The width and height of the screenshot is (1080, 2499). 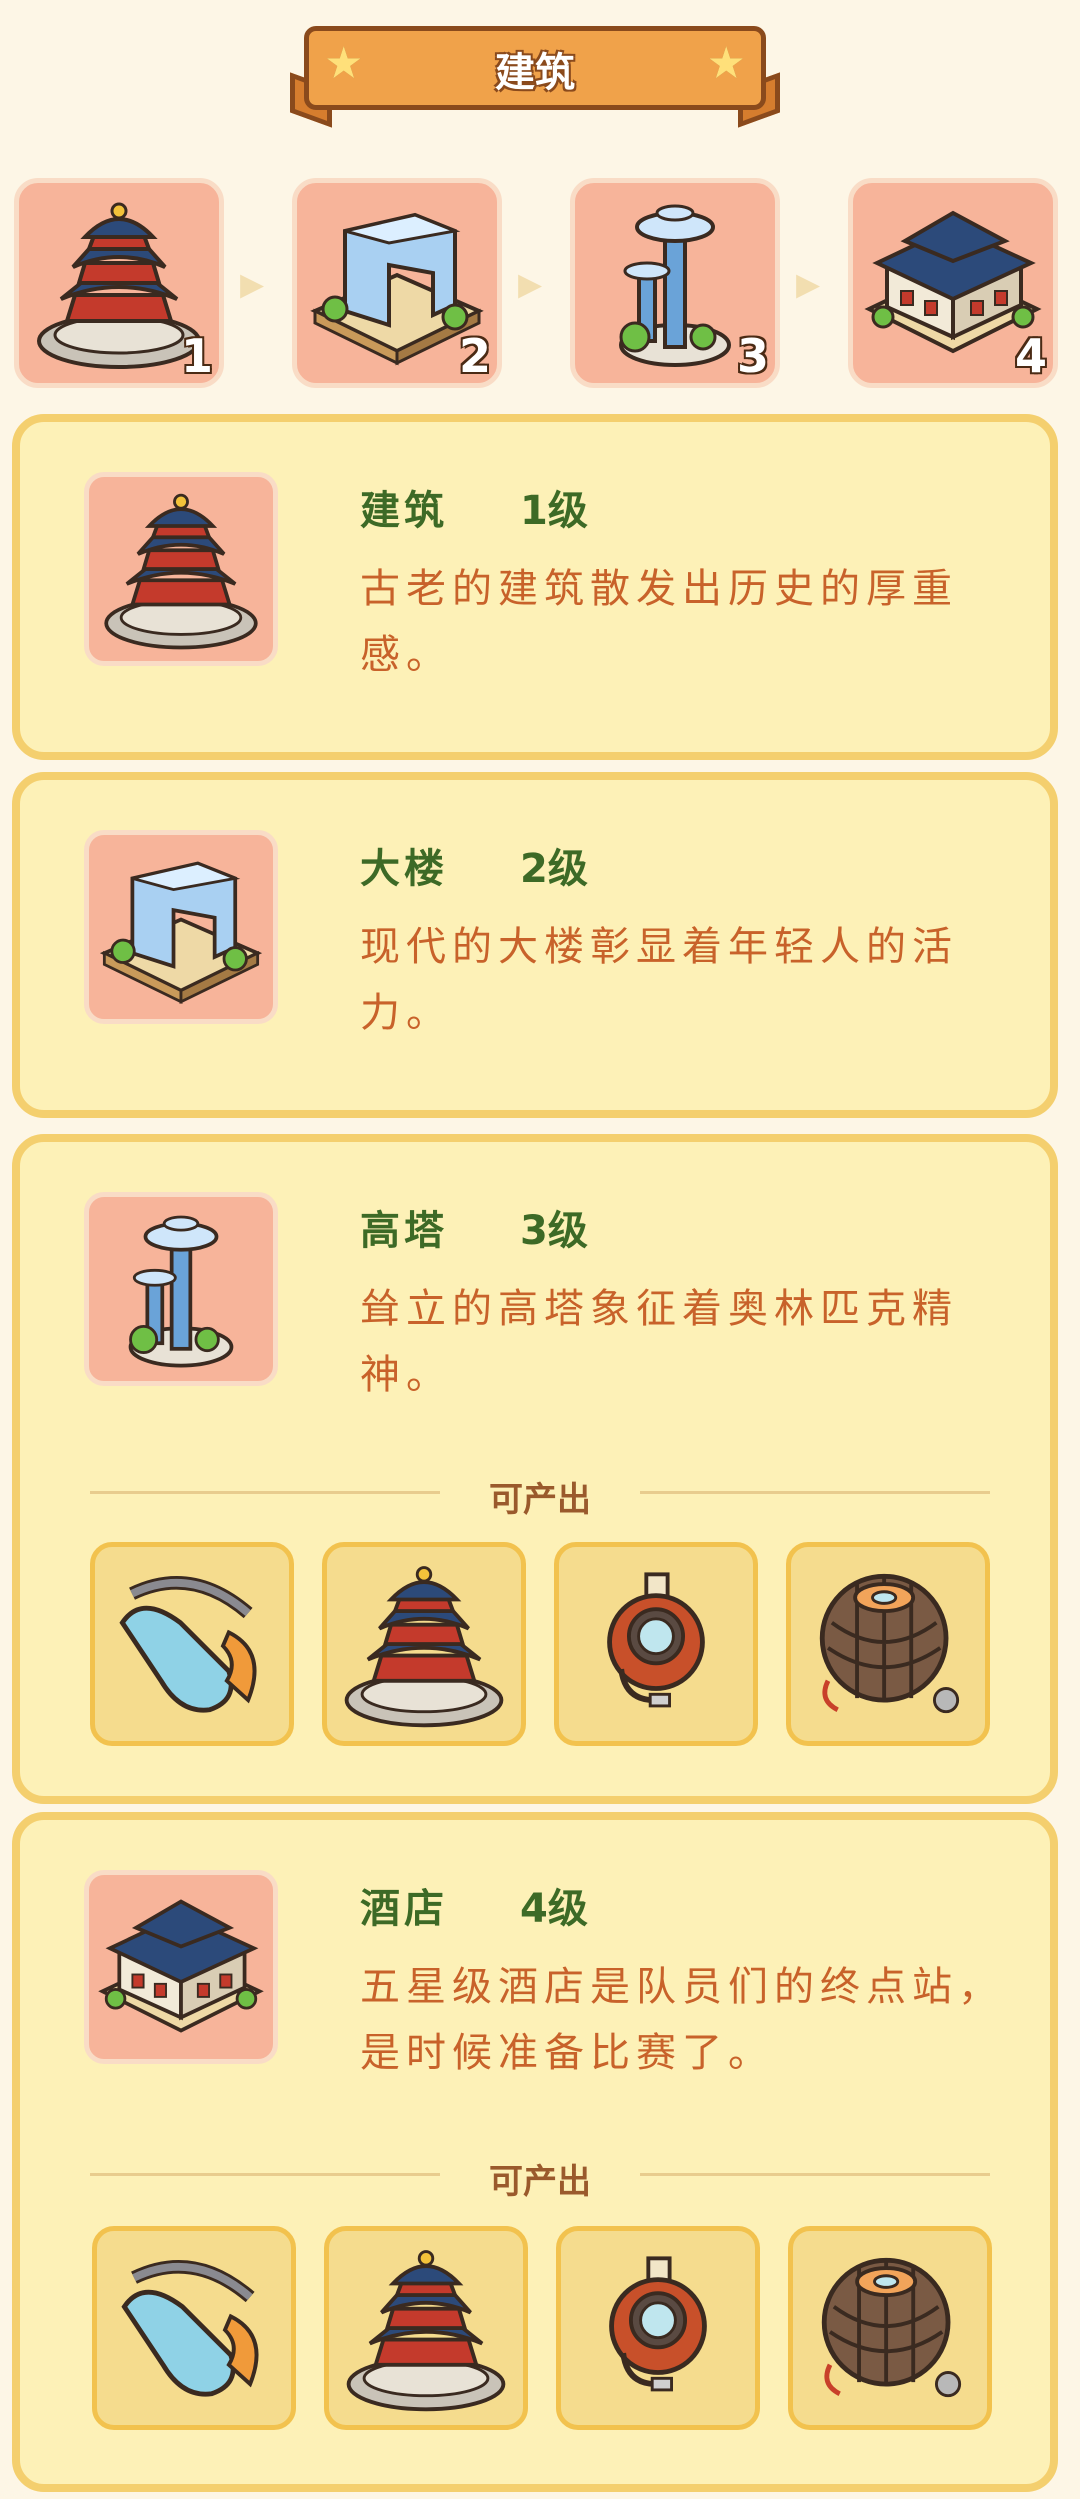 What do you see at coordinates (196, 356) in the screenshot?
I see `stage-number: 1` at bounding box center [196, 356].